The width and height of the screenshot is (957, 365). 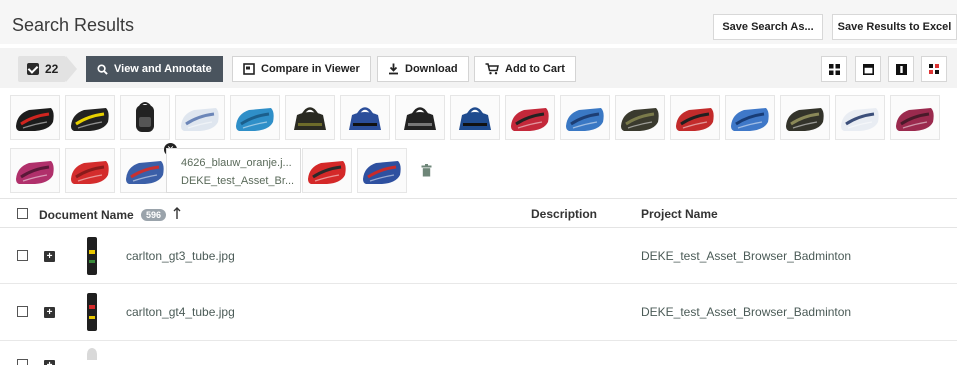 I want to click on compare-viewer-button: Compare in Viewer, so click(x=301, y=69).